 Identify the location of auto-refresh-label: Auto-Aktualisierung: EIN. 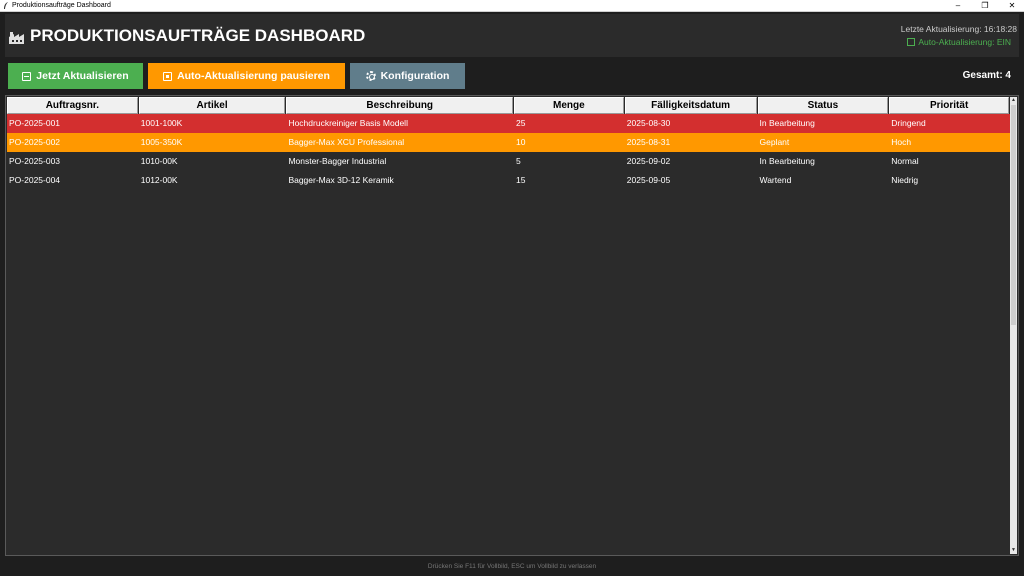
(964, 42).